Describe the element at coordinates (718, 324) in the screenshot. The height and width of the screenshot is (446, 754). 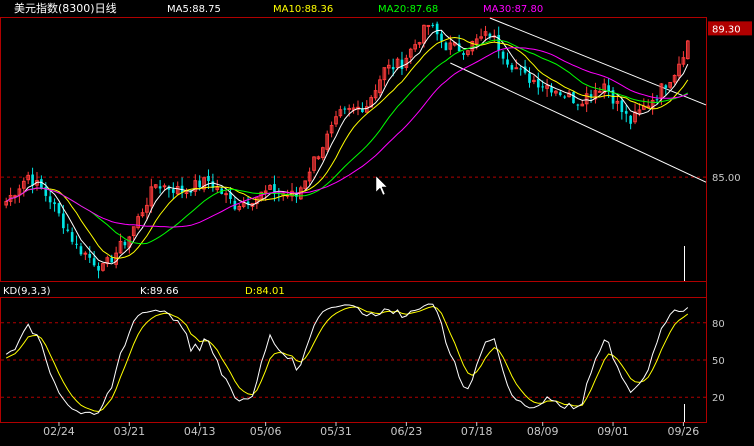
I see `kd-tick-label: 80` at that location.